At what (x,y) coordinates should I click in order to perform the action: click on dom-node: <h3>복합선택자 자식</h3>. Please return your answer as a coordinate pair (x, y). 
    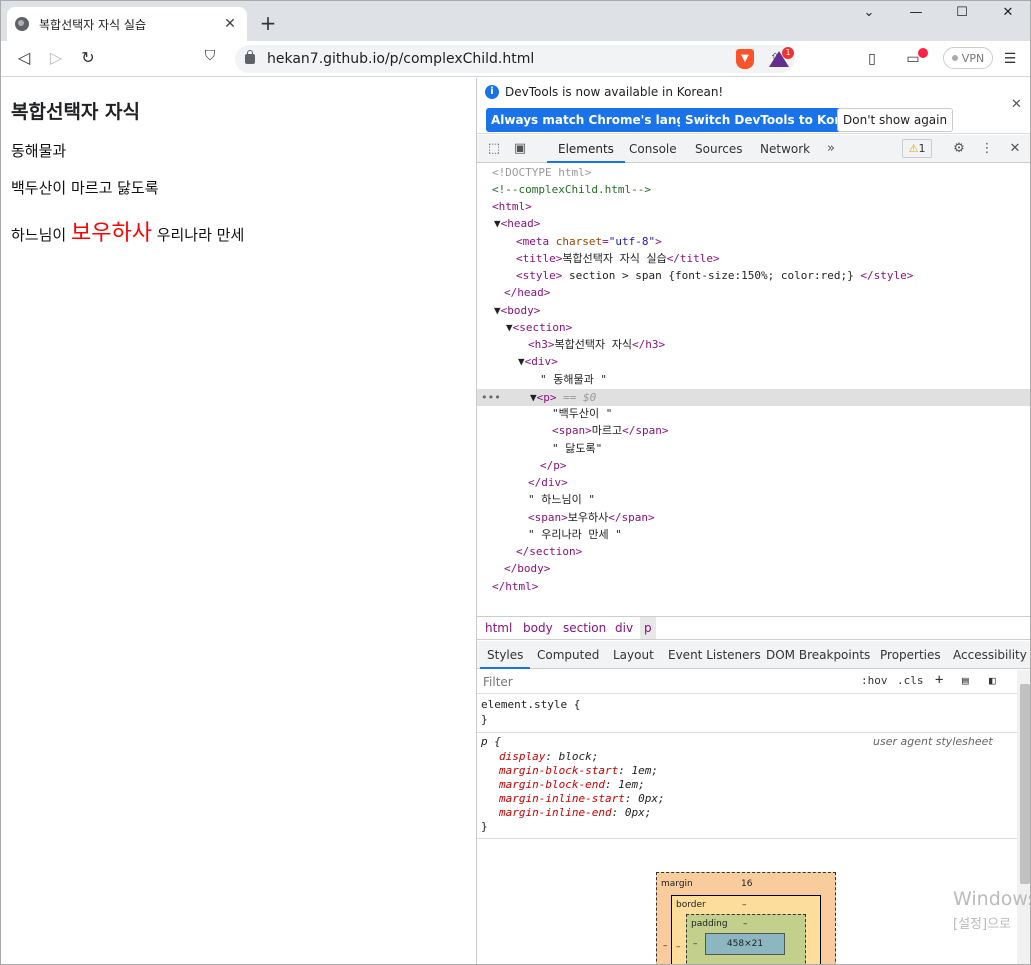
    Looking at the image, I should click on (596, 344).